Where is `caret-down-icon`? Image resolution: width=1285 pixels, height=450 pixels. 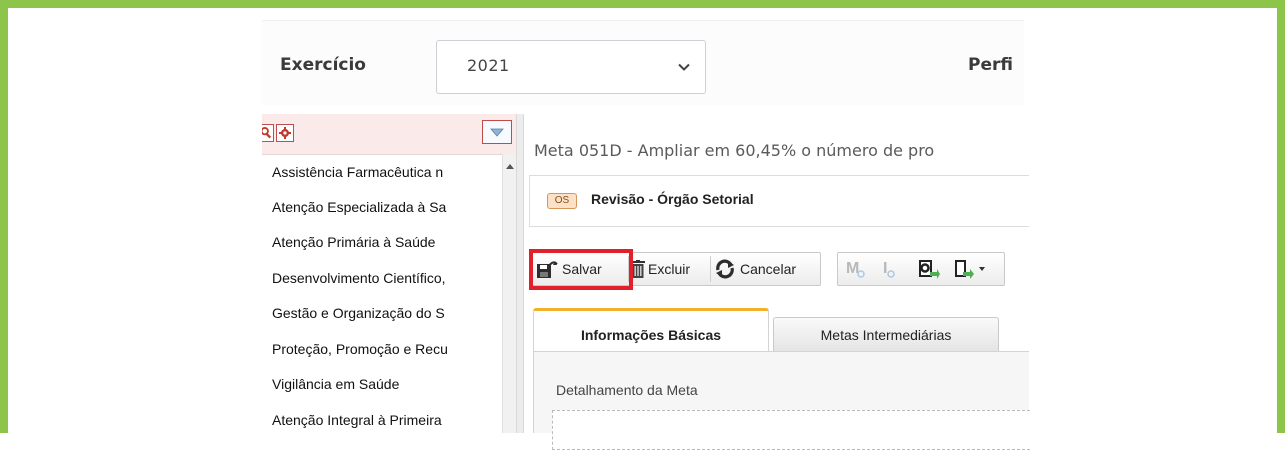
caret-down-icon is located at coordinates (982, 269).